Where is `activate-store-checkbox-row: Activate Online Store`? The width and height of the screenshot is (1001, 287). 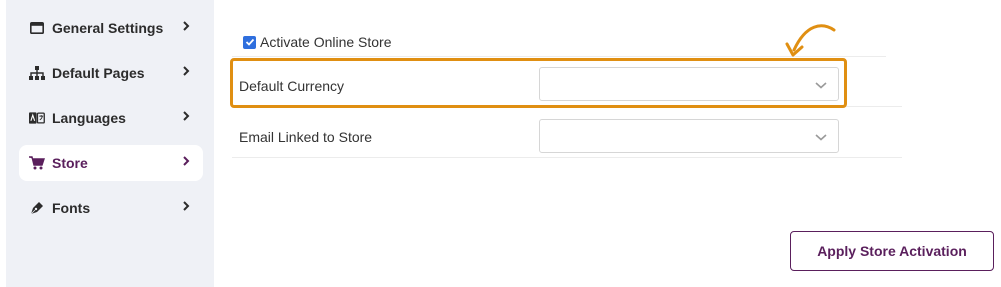 activate-store-checkbox-row: Activate Online Store is located at coordinates (317, 42).